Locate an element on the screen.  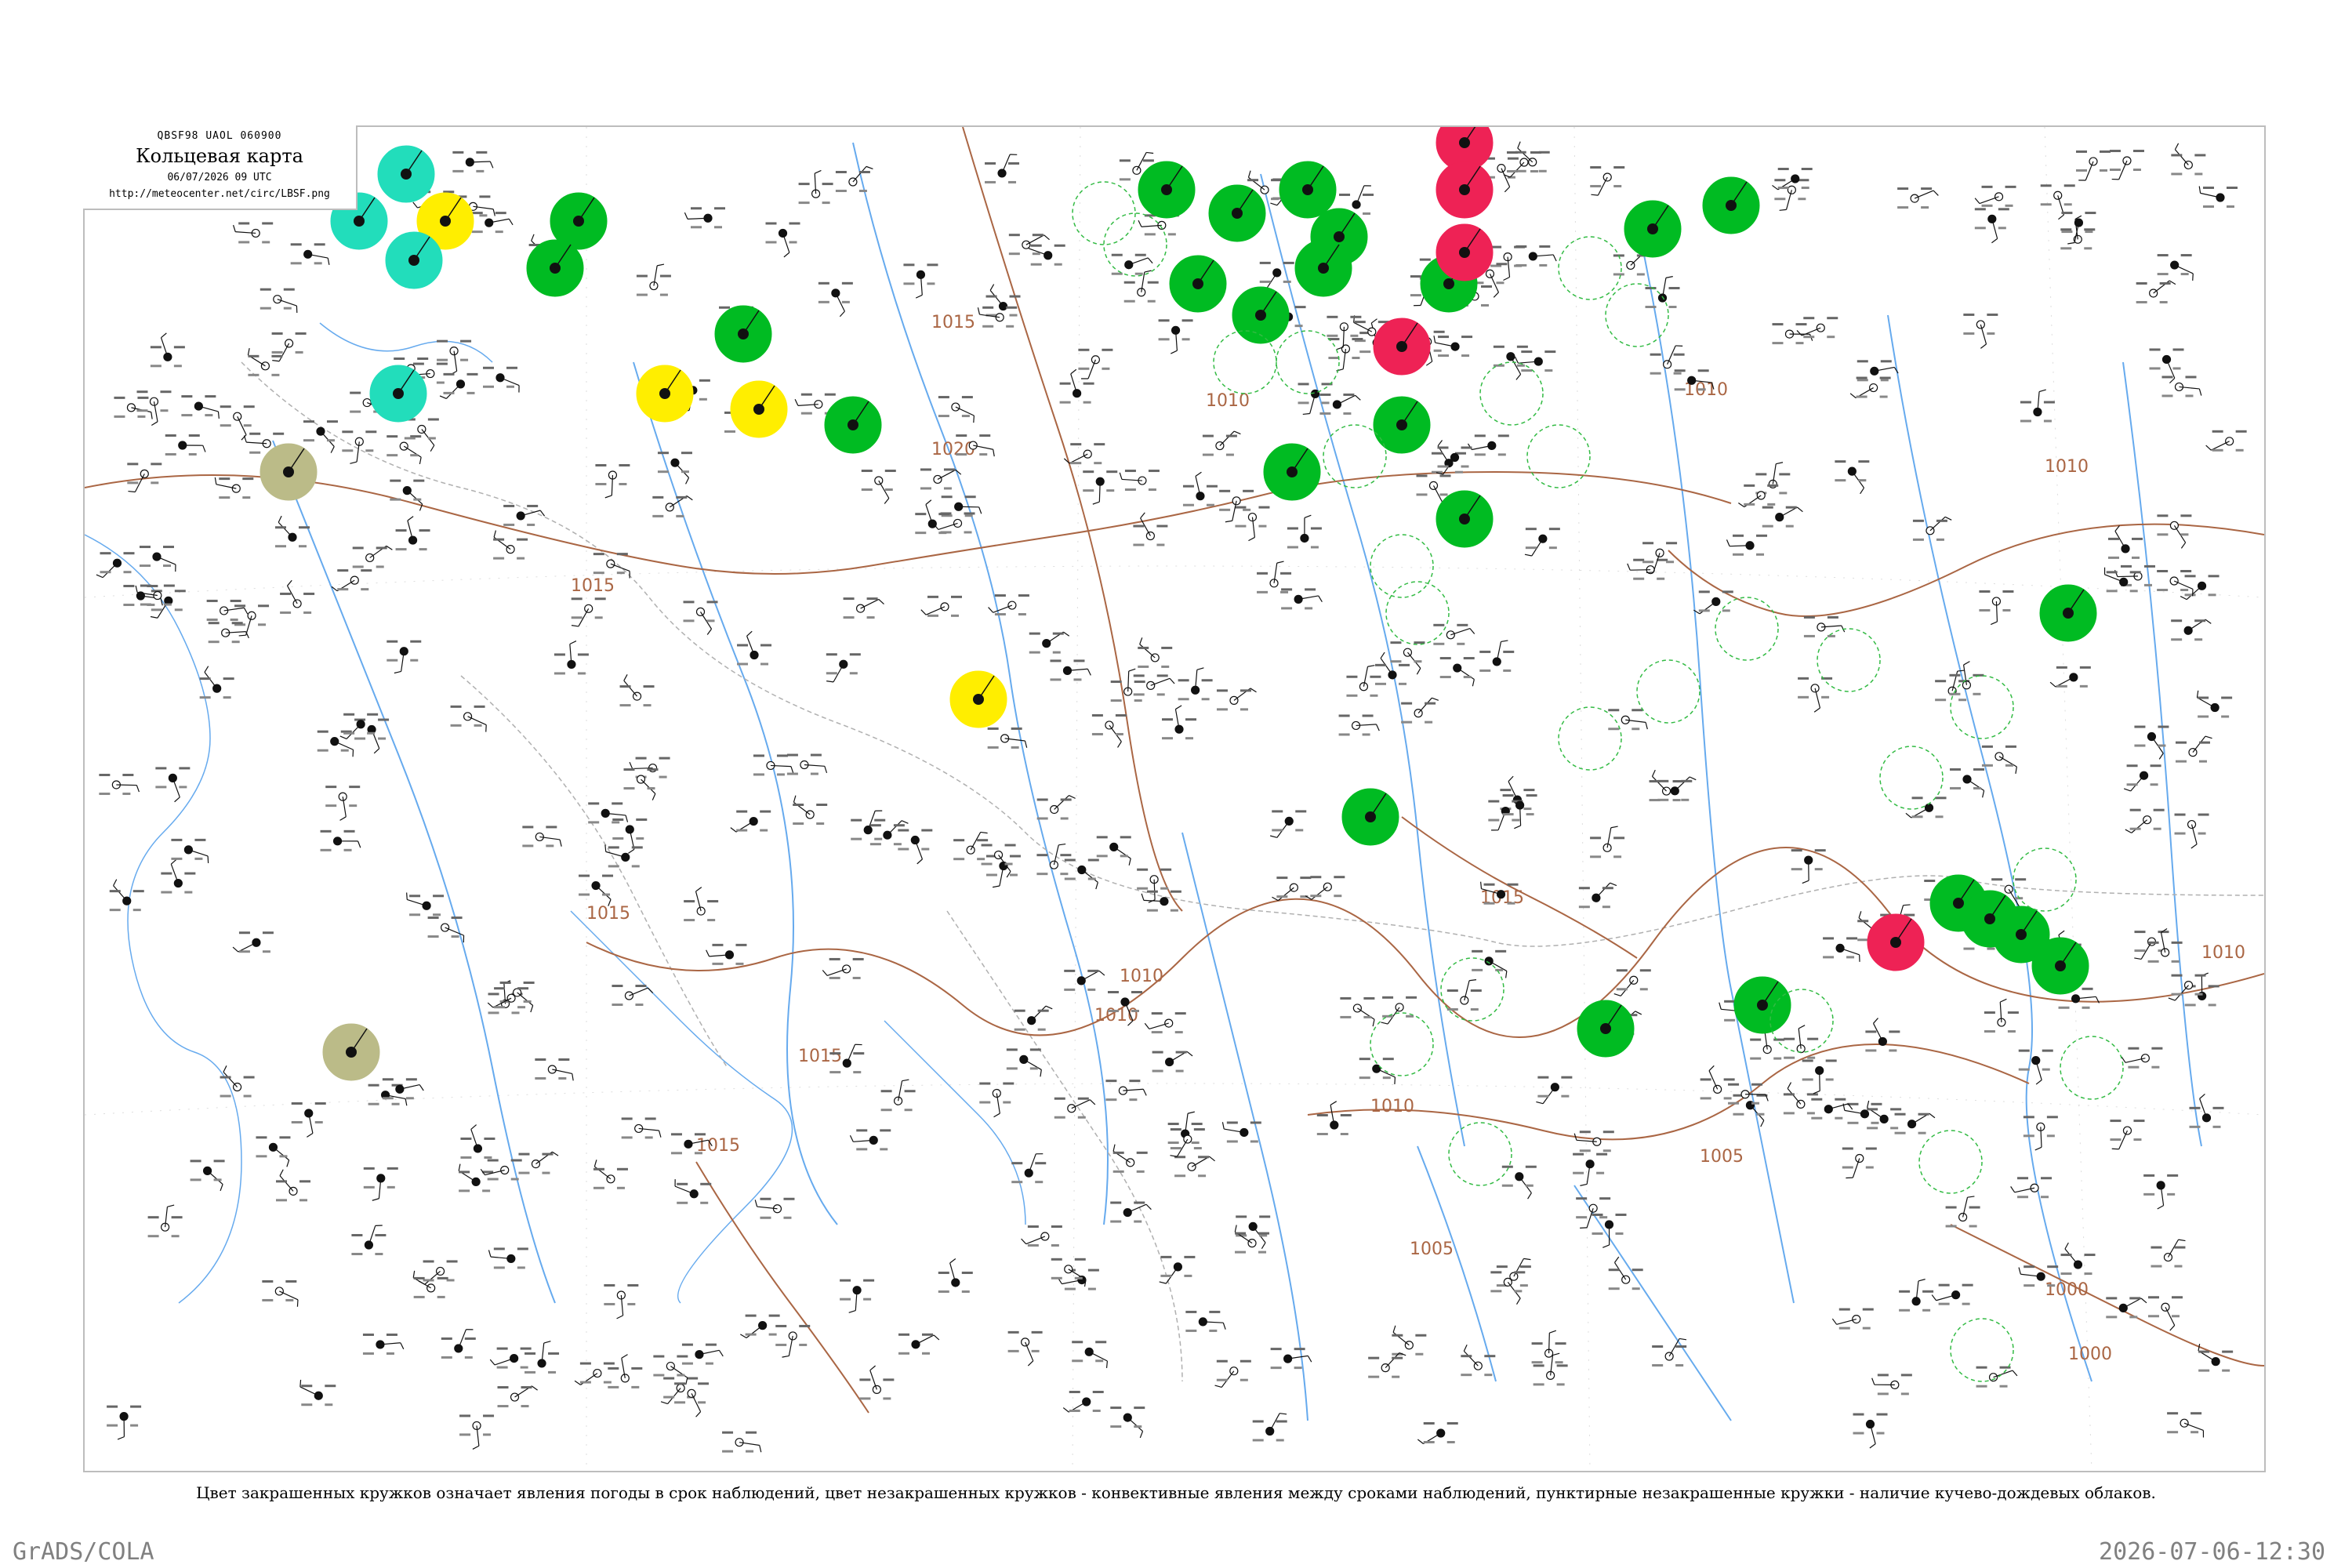
map-source-url: http://meteocenter.net/circ/LBSF.png is located at coordinates (219, 194).